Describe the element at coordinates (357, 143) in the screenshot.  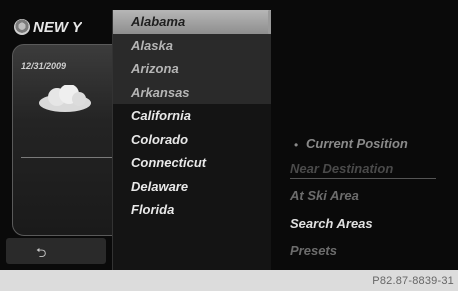
I see `menu-current-position: Current Position` at that location.